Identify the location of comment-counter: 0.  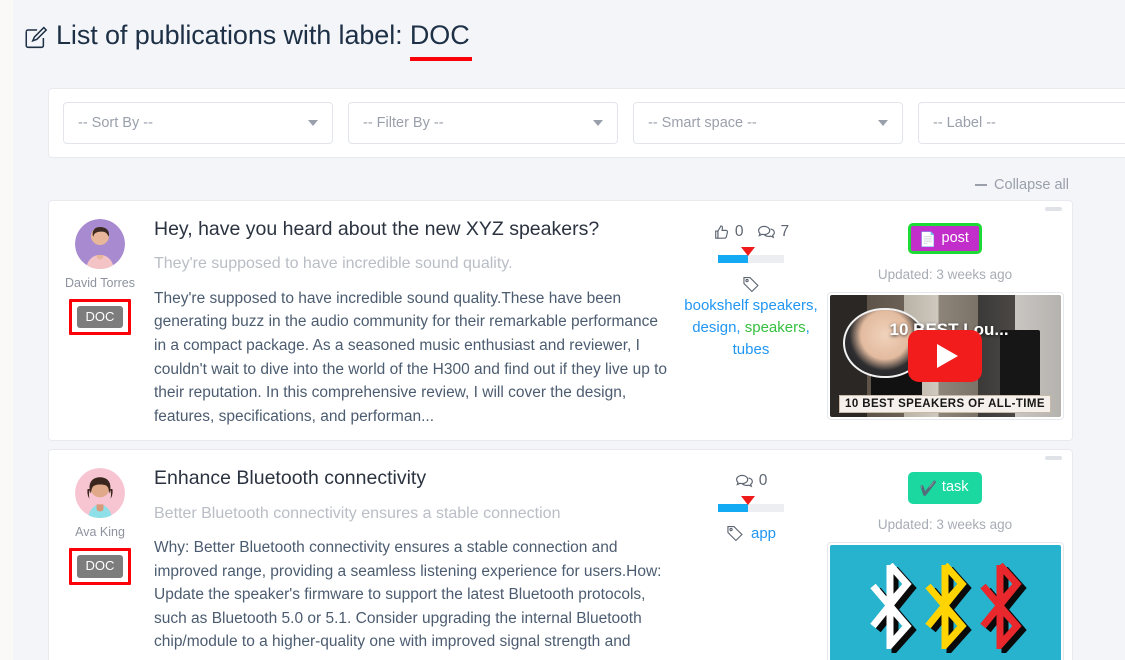
(751, 481).